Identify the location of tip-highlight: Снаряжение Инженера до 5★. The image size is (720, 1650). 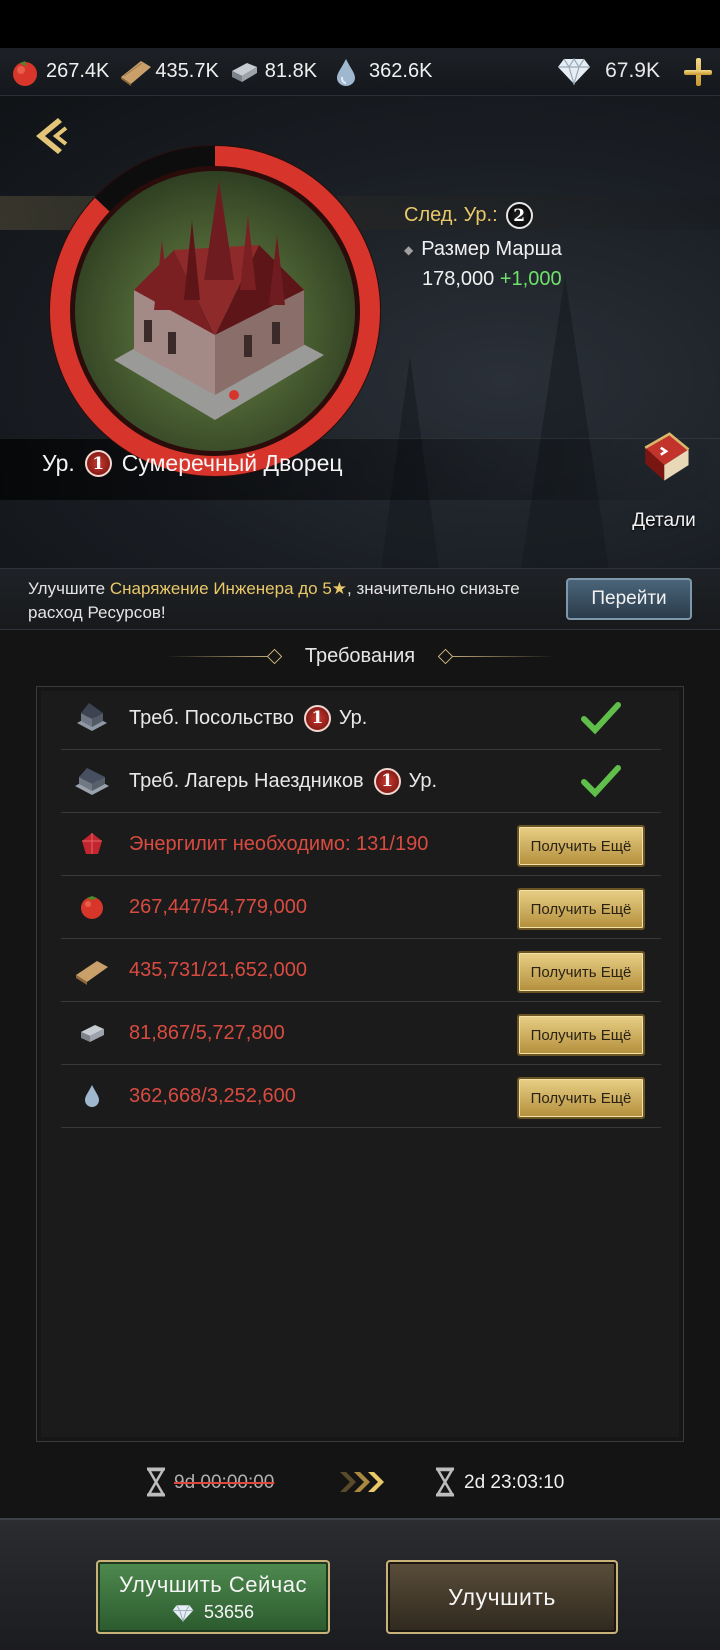
(228, 588).